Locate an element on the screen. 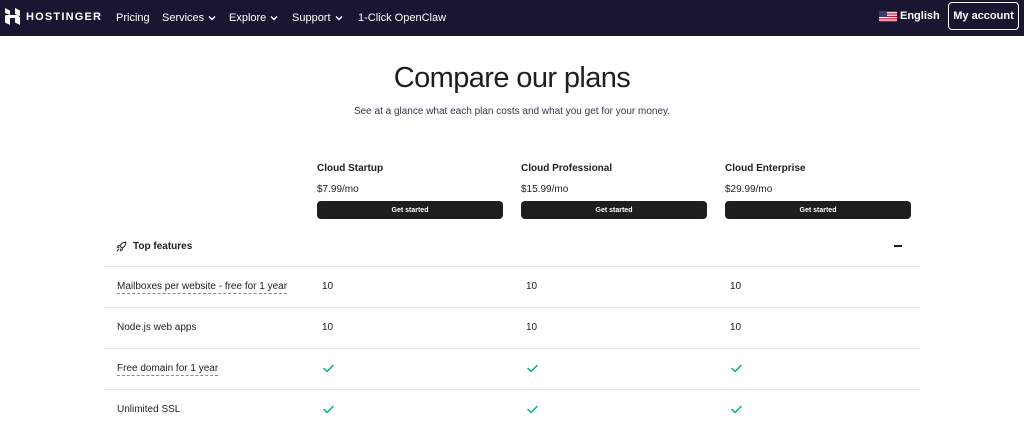 This screenshot has height=429, width=1024. nav-item-support: Support is located at coordinates (317, 18).